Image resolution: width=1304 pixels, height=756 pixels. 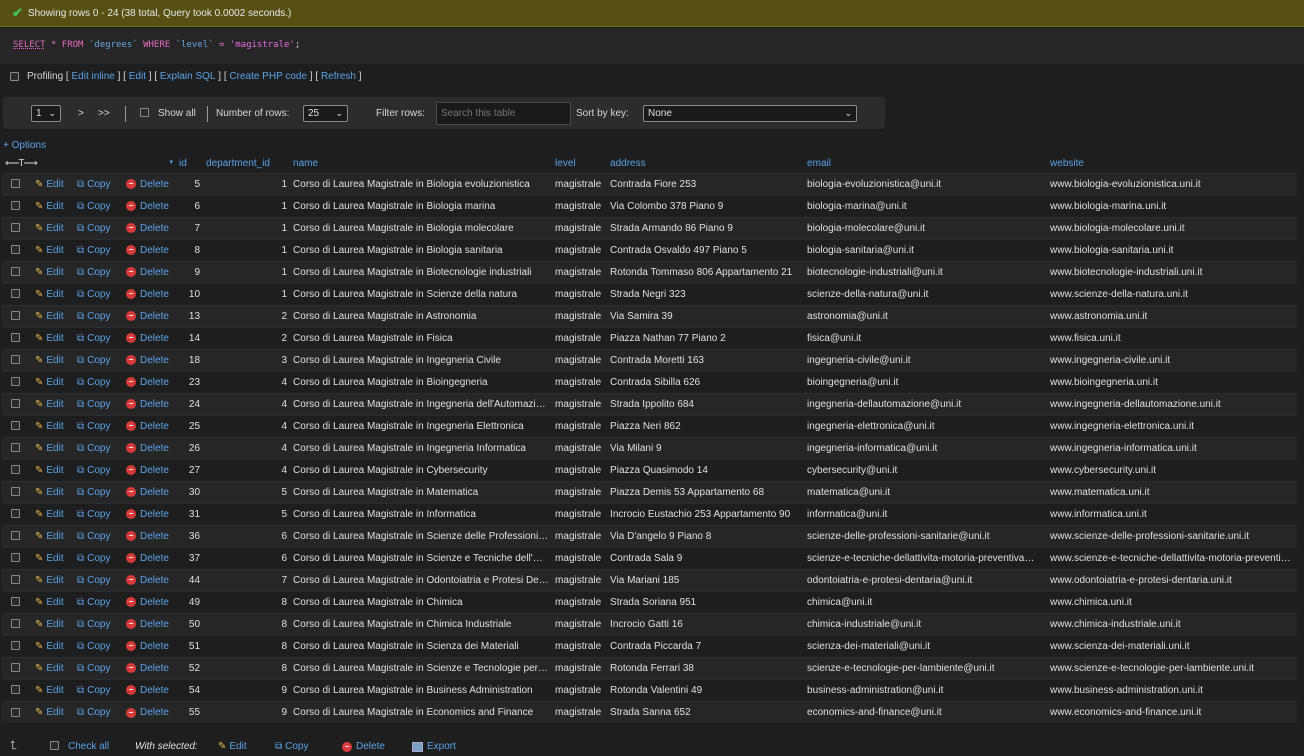 What do you see at coordinates (926, 164) in the screenshot?
I see `column-header-email: email` at bounding box center [926, 164].